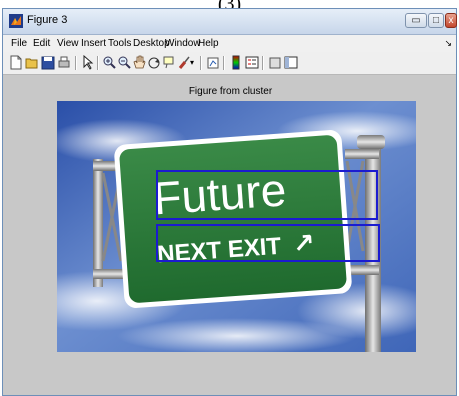  Describe the element at coordinates (252, 62) in the screenshot. I see `insert-legend-icon` at that location.